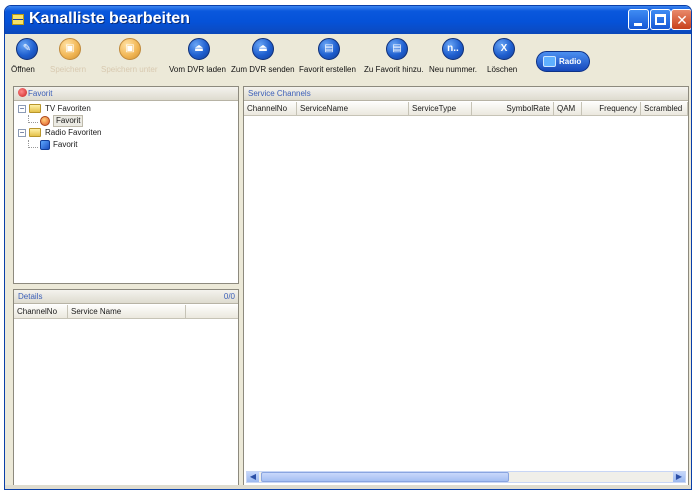 The image size is (694, 493). I want to click on details-panel-header: Details 0/0, so click(126, 297).